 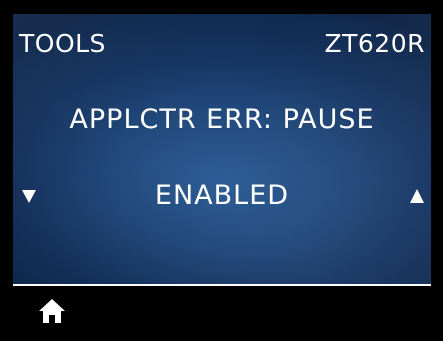 What do you see at coordinates (374, 43) in the screenshot?
I see `printer-model: ZT620R` at bounding box center [374, 43].